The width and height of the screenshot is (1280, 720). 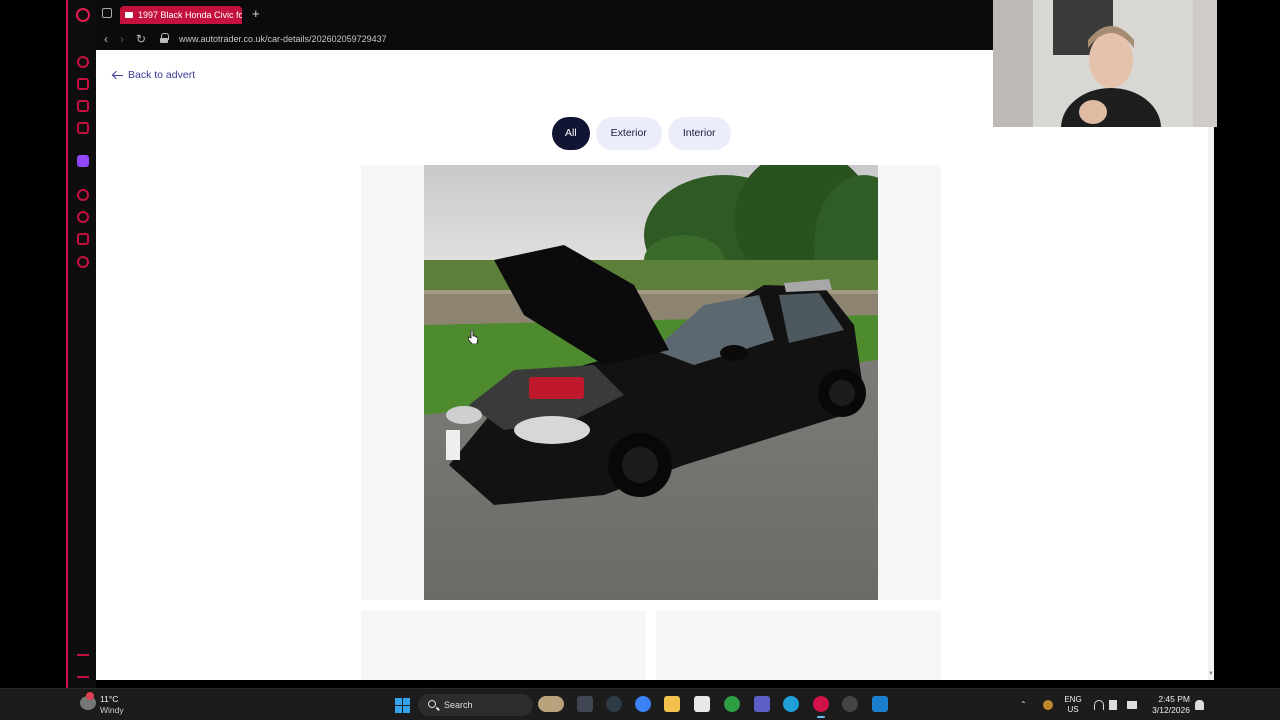 What do you see at coordinates (83, 84) in the screenshot?
I see `wallet-icon` at bounding box center [83, 84].